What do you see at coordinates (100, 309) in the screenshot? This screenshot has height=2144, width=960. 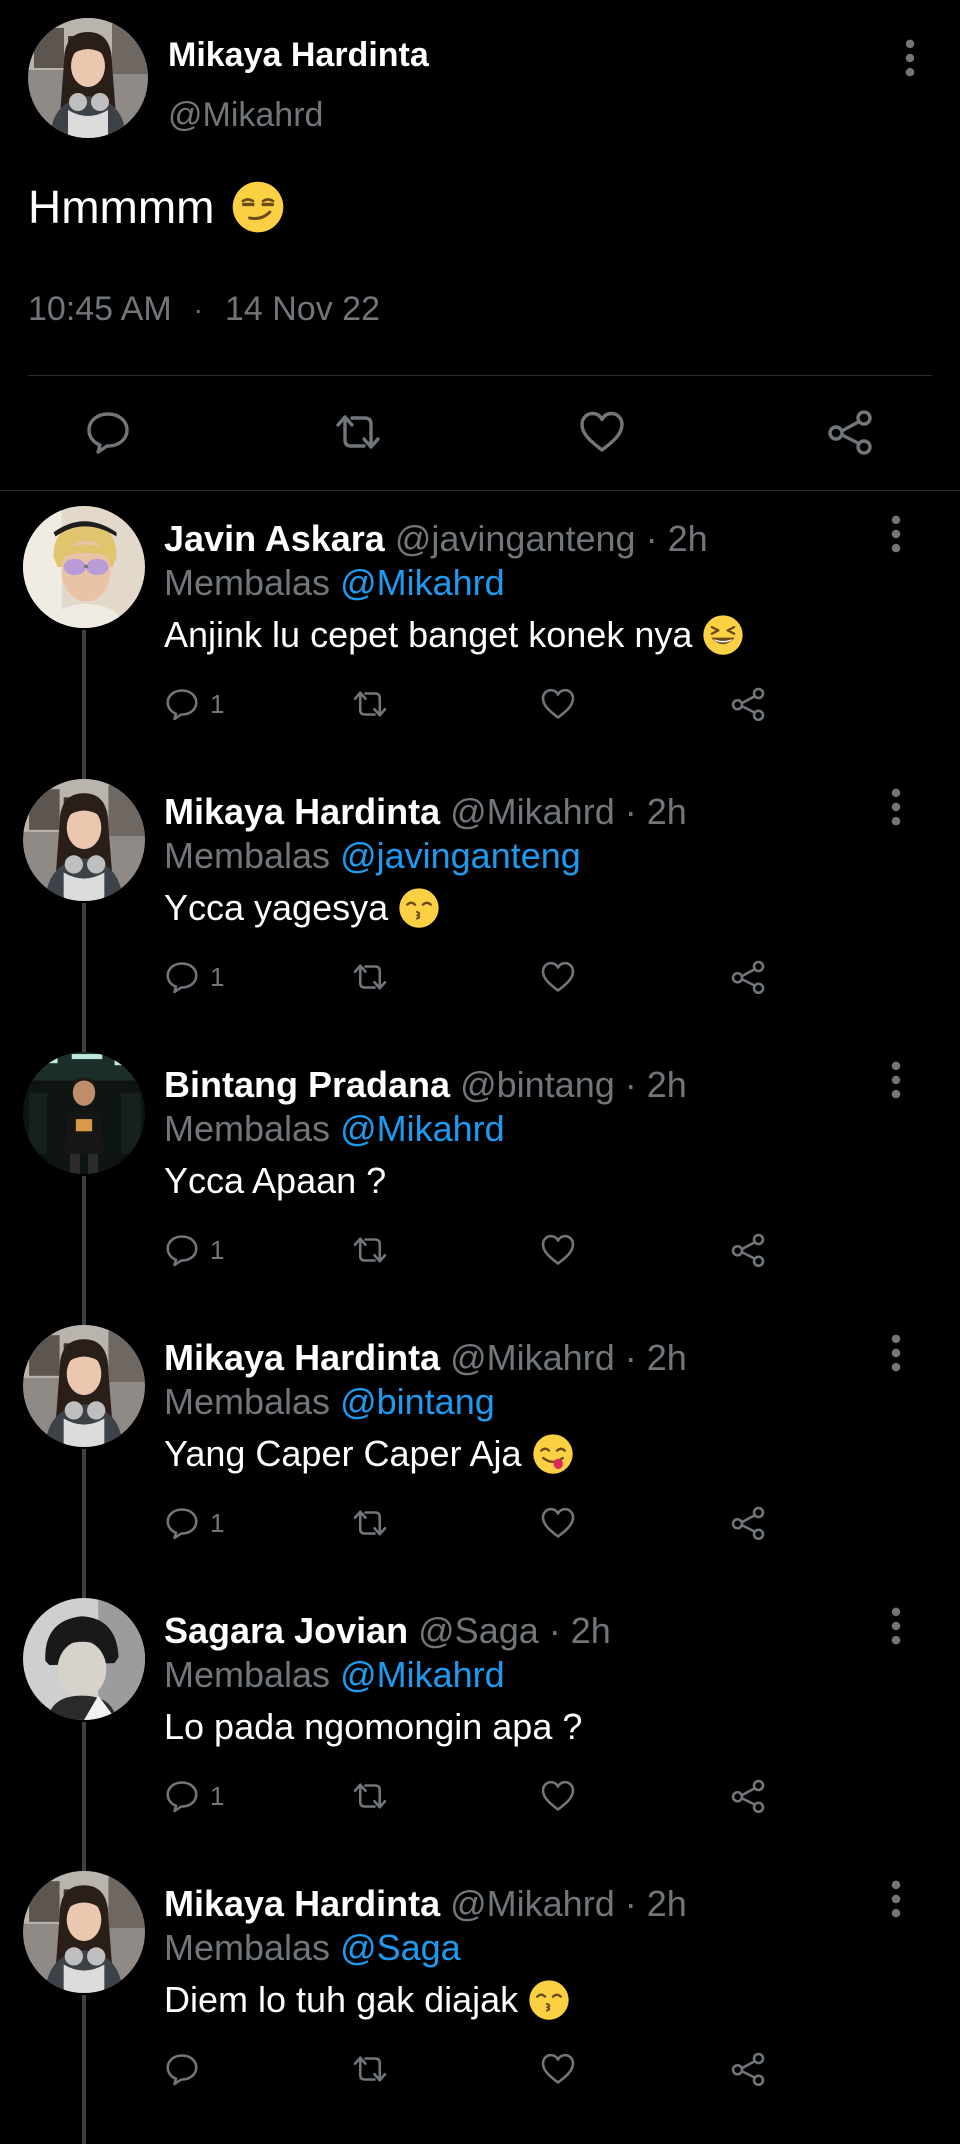 I see `tweet-time: 10:45 AM` at bounding box center [100, 309].